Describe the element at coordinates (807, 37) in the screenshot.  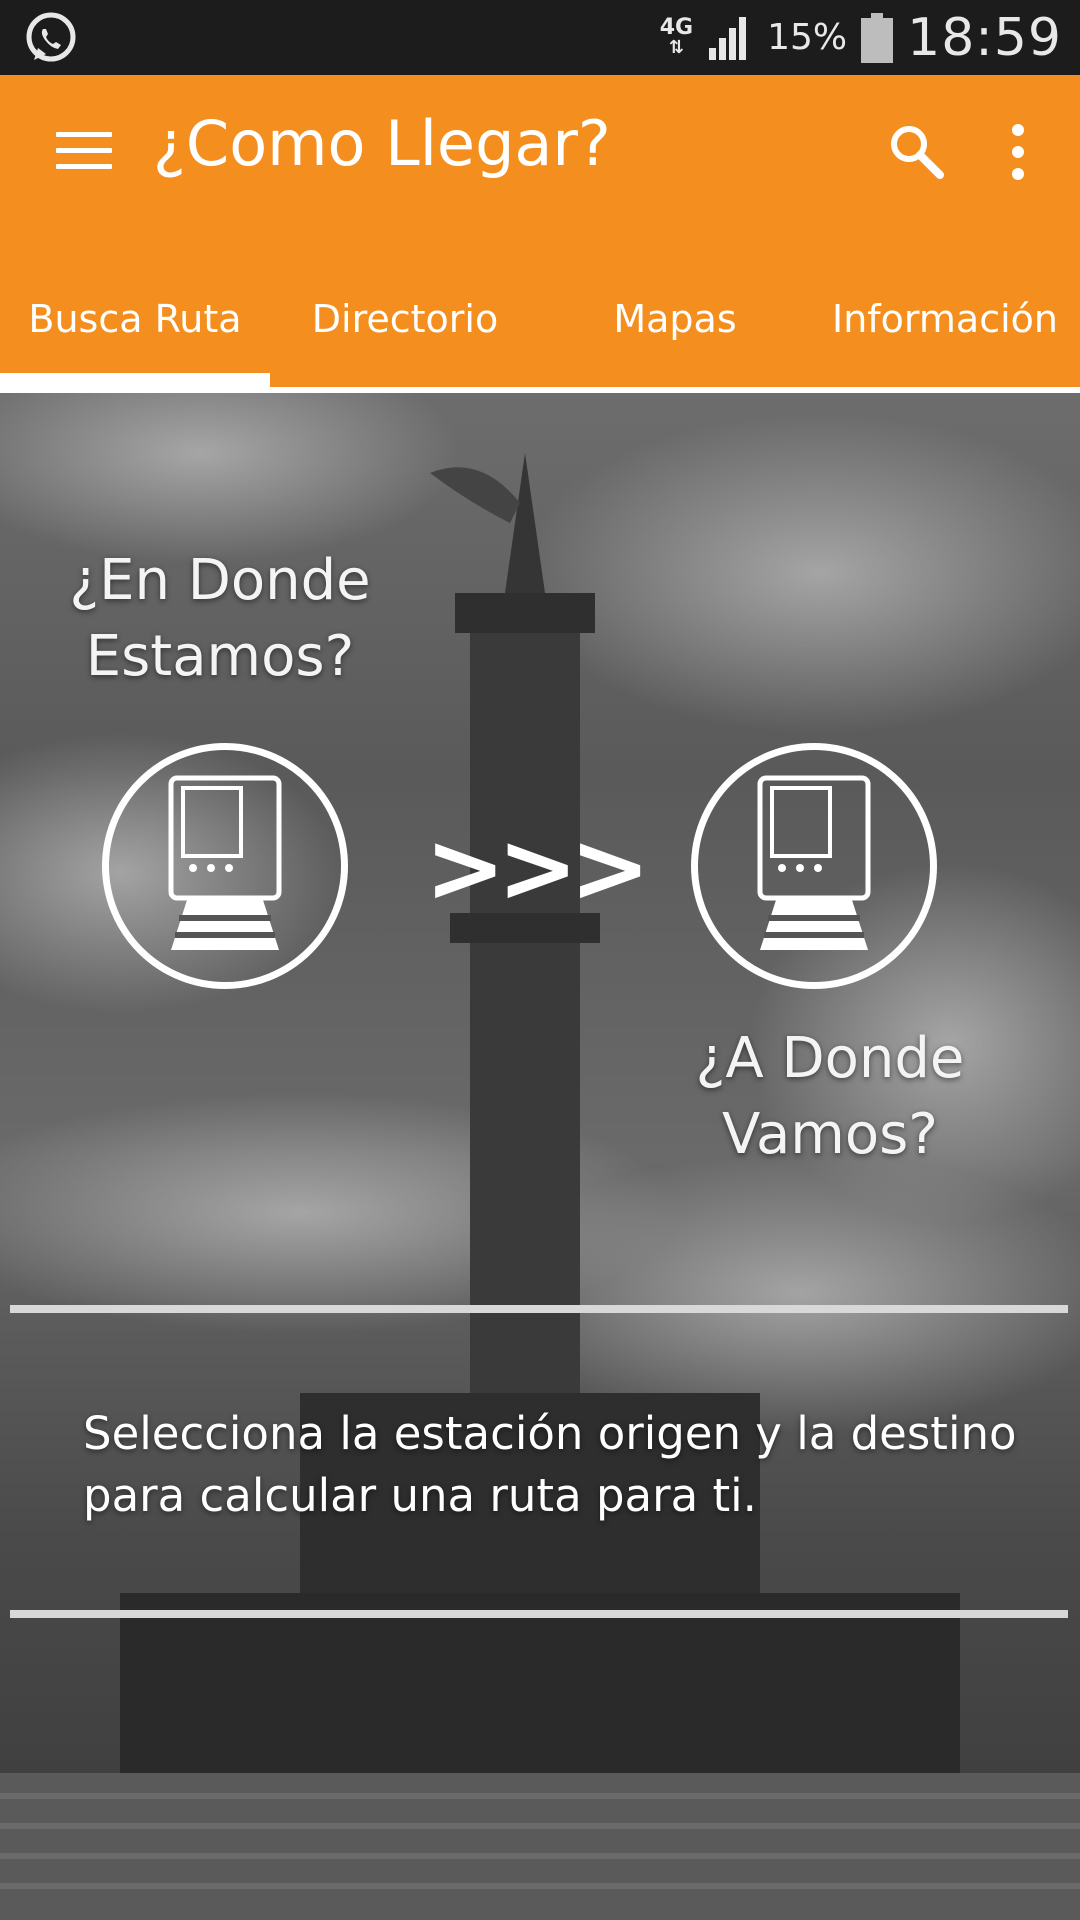
I see `battery-percent: 15%` at that location.